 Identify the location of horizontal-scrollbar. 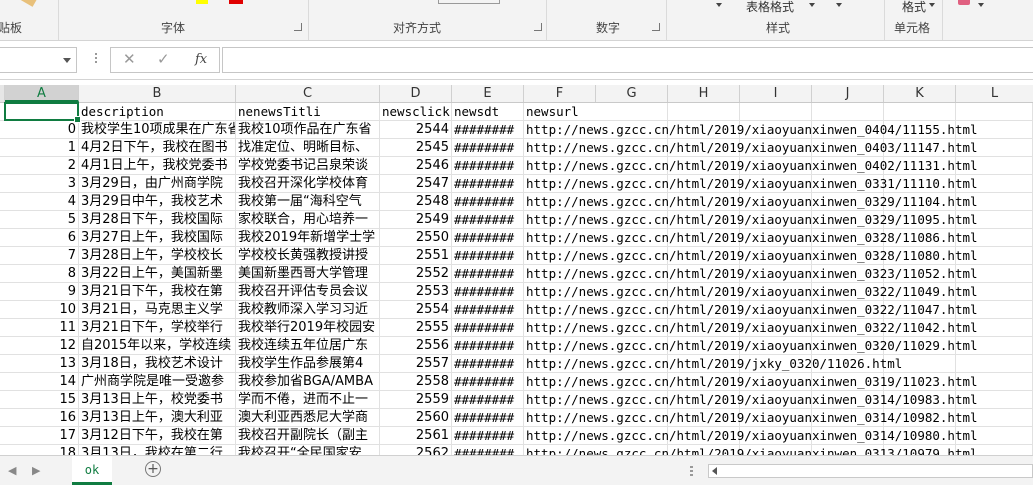
(870, 471).